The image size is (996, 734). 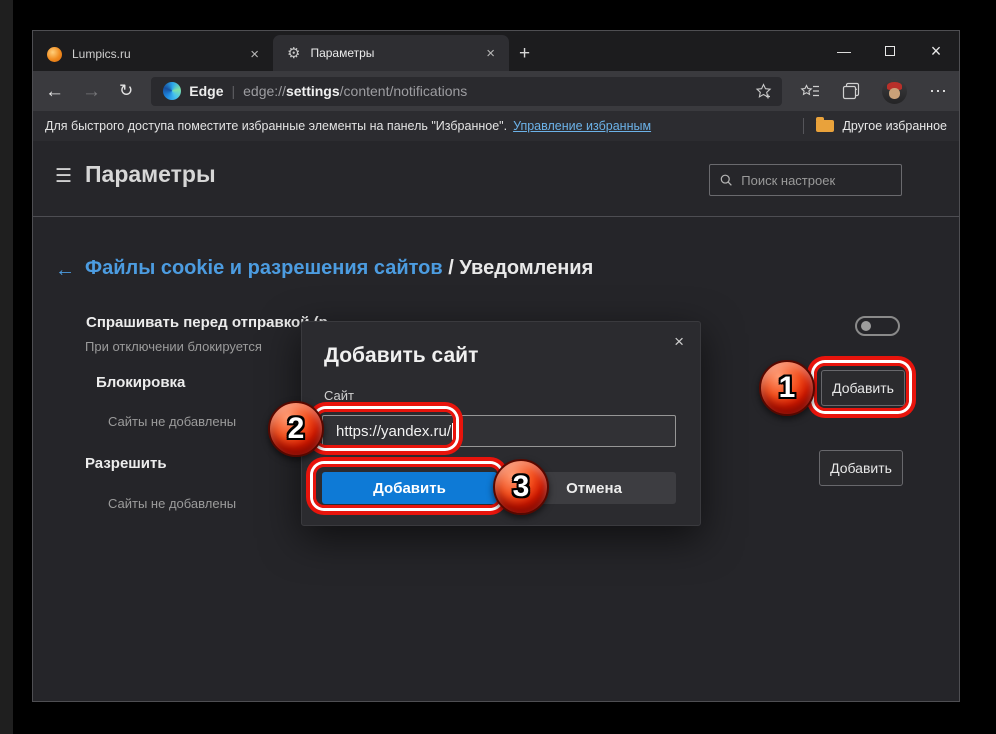 I want to click on maximize-icon, so click(x=890, y=51).